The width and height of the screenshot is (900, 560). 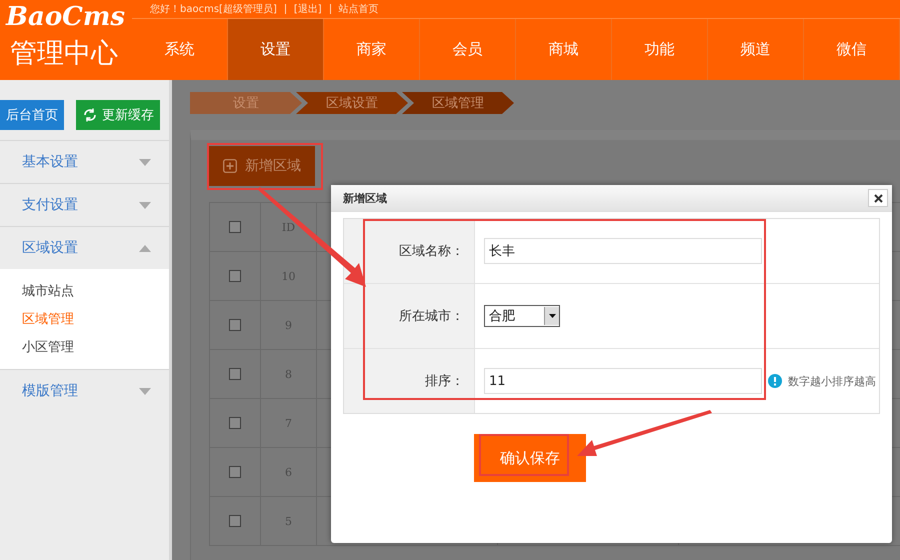 What do you see at coordinates (660, 49) in the screenshot?
I see `nav-tab: 功能` at bounding box center [660, 49].